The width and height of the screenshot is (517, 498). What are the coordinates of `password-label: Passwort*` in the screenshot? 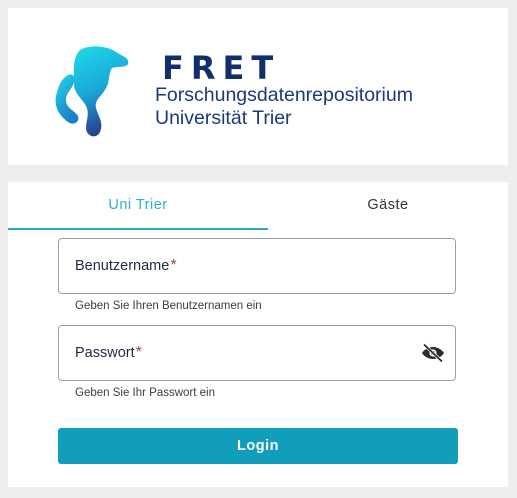 It's located at (108, 353).